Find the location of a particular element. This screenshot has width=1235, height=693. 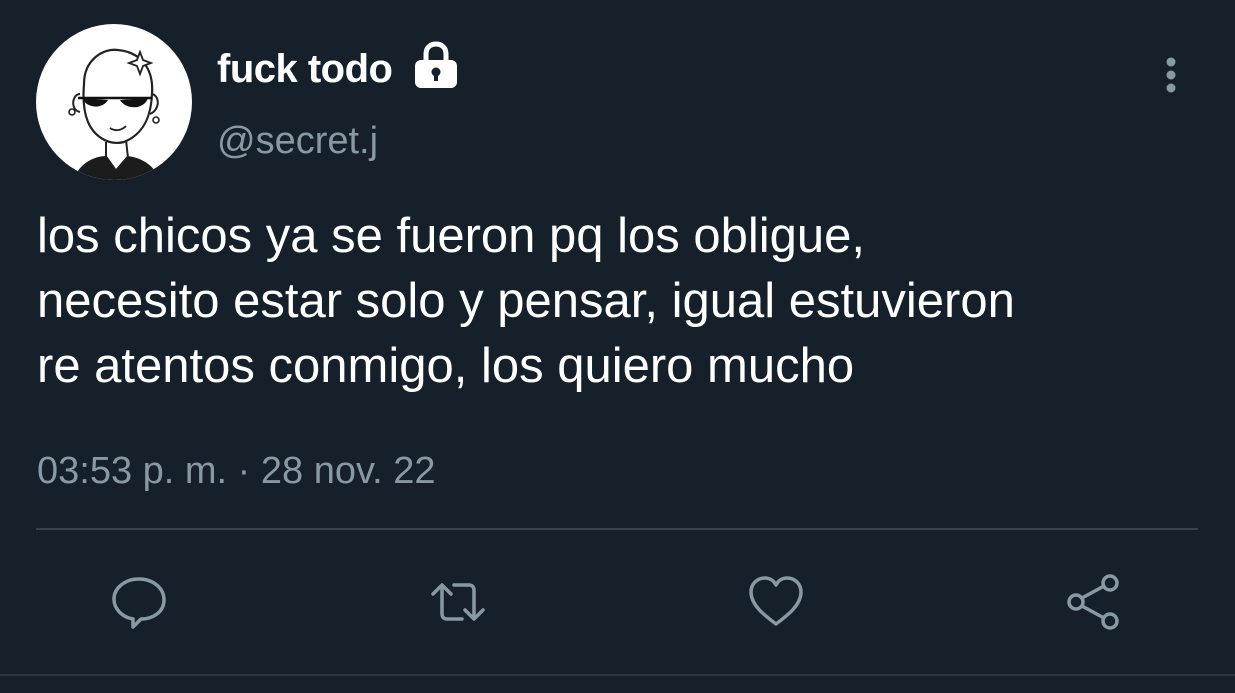

tweet-timestamp: 03:53 p. m. · 28 nov. 22 is located at coordinates (236, 471).